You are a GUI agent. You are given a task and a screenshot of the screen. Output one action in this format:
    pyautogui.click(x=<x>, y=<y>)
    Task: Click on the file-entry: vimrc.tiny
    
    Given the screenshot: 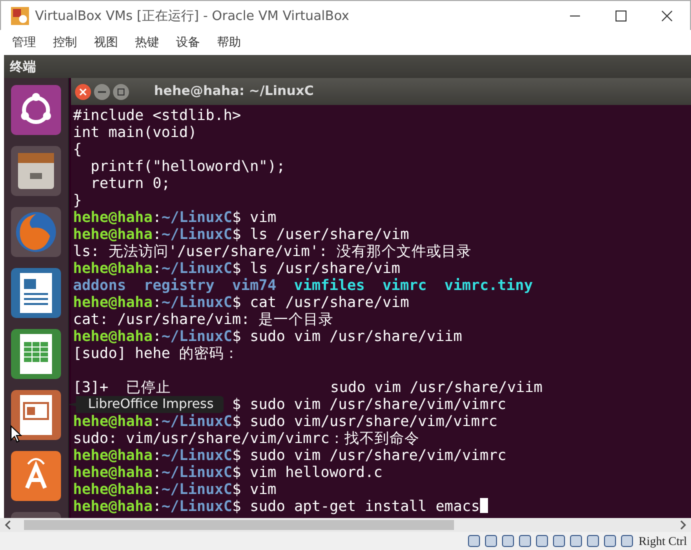 What is the action you would take?
    pyautogui.click(x=488, y=285)
    